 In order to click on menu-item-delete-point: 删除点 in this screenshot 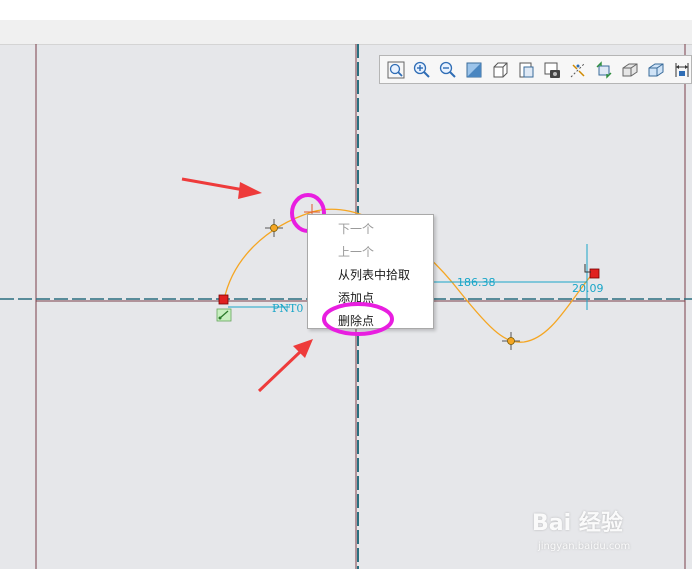, I will do `click(370, 321)`.